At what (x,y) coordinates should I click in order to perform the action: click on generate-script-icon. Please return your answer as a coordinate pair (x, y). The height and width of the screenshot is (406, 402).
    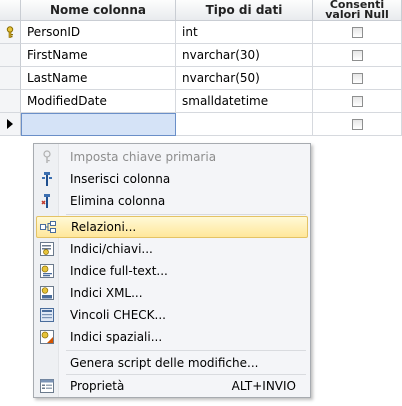
    Looking at the image, I should click on (47, 363).